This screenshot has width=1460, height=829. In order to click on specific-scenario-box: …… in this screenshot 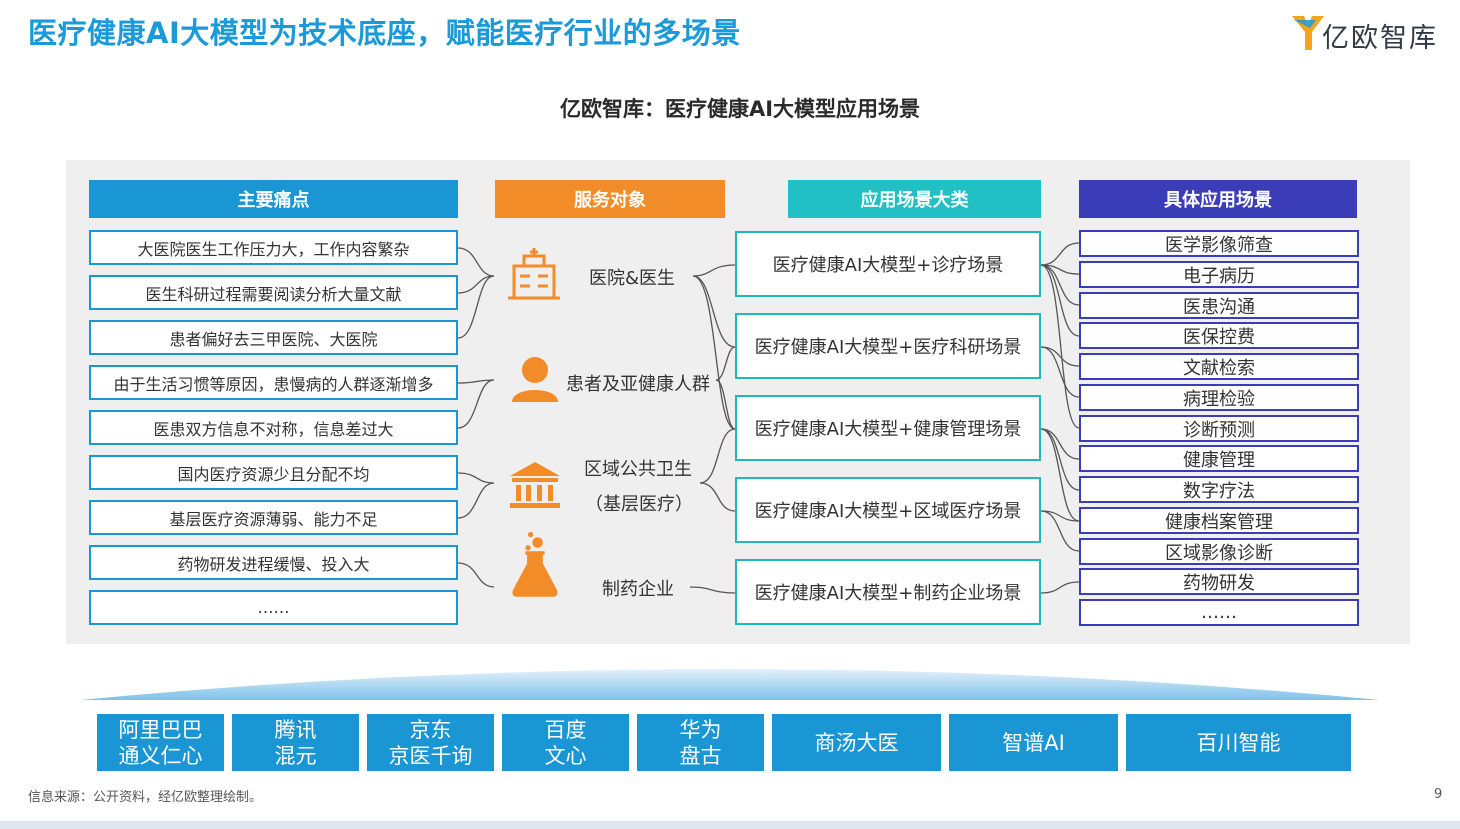, I will do `click(1219, 612)`.